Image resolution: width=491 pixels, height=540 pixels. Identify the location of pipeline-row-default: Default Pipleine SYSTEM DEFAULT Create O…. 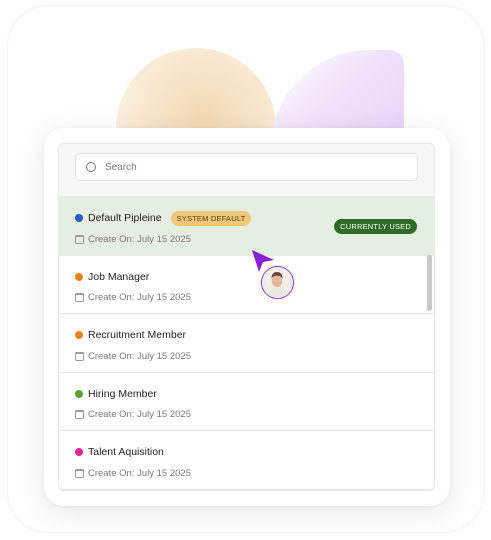
(246, 226).